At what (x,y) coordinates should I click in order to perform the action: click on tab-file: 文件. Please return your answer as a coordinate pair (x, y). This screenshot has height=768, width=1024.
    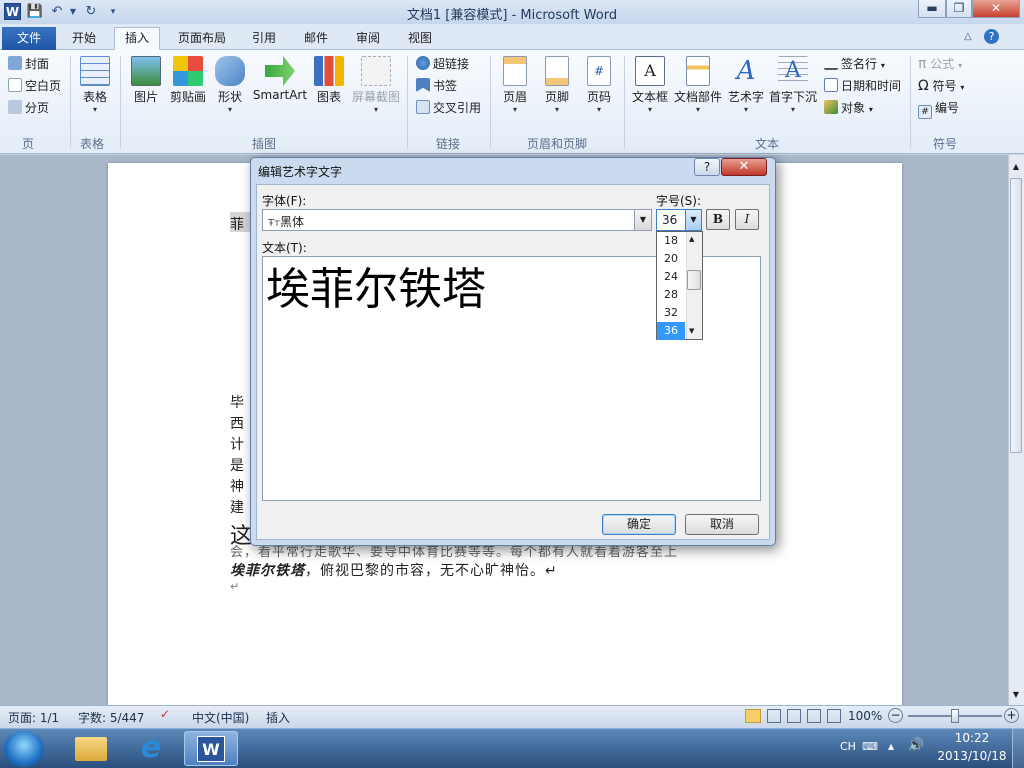
    Looking at the image, I should click on (29, 38).